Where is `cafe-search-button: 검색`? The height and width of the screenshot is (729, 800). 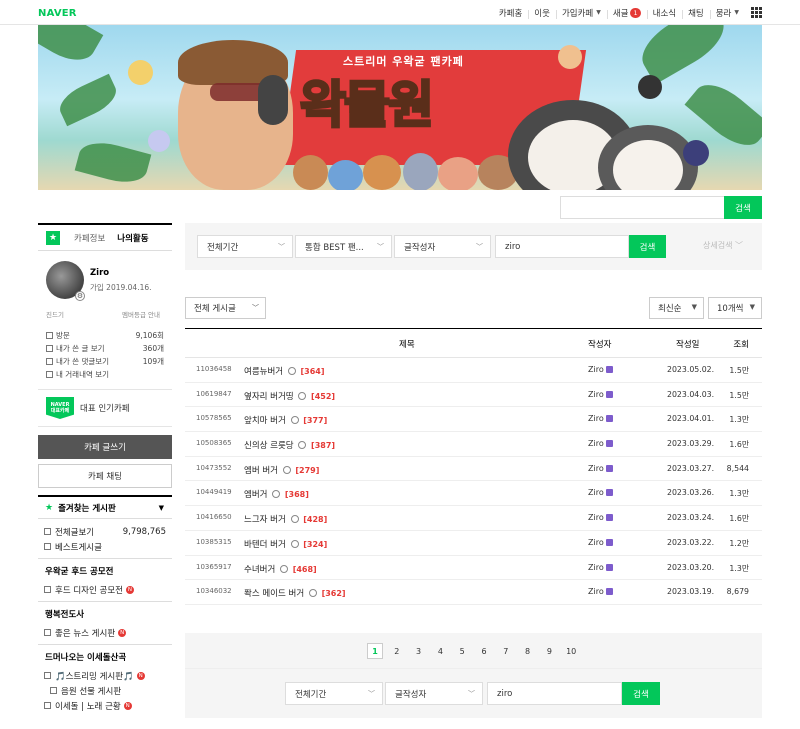 cafe-search-button: 검색 is located at coordinates (743, 207).